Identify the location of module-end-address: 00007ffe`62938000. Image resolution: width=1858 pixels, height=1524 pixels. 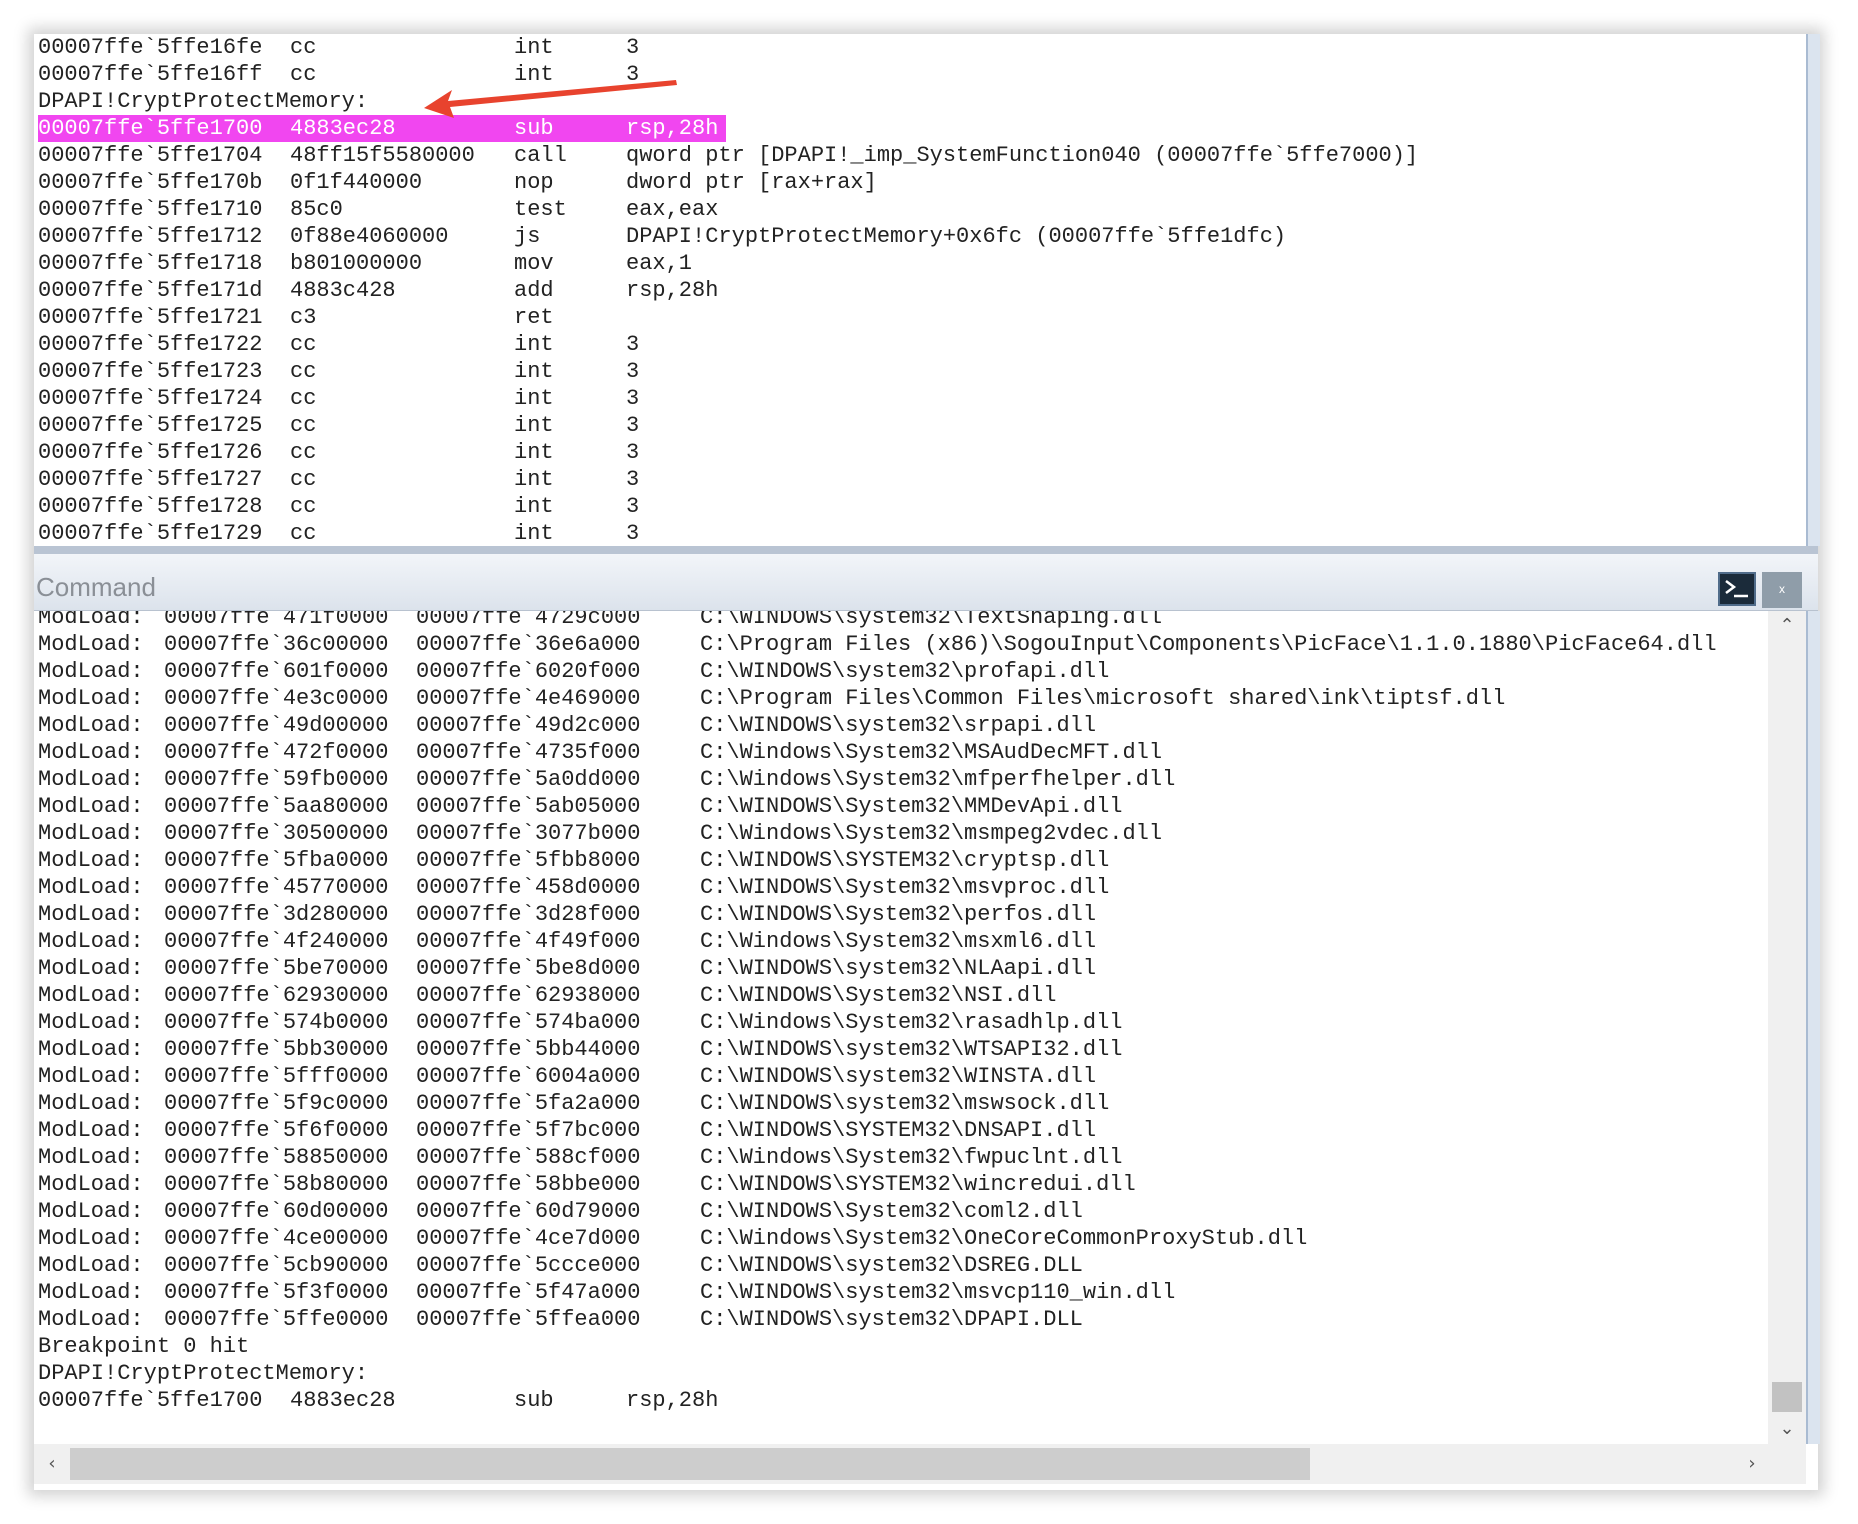
(528, 995).